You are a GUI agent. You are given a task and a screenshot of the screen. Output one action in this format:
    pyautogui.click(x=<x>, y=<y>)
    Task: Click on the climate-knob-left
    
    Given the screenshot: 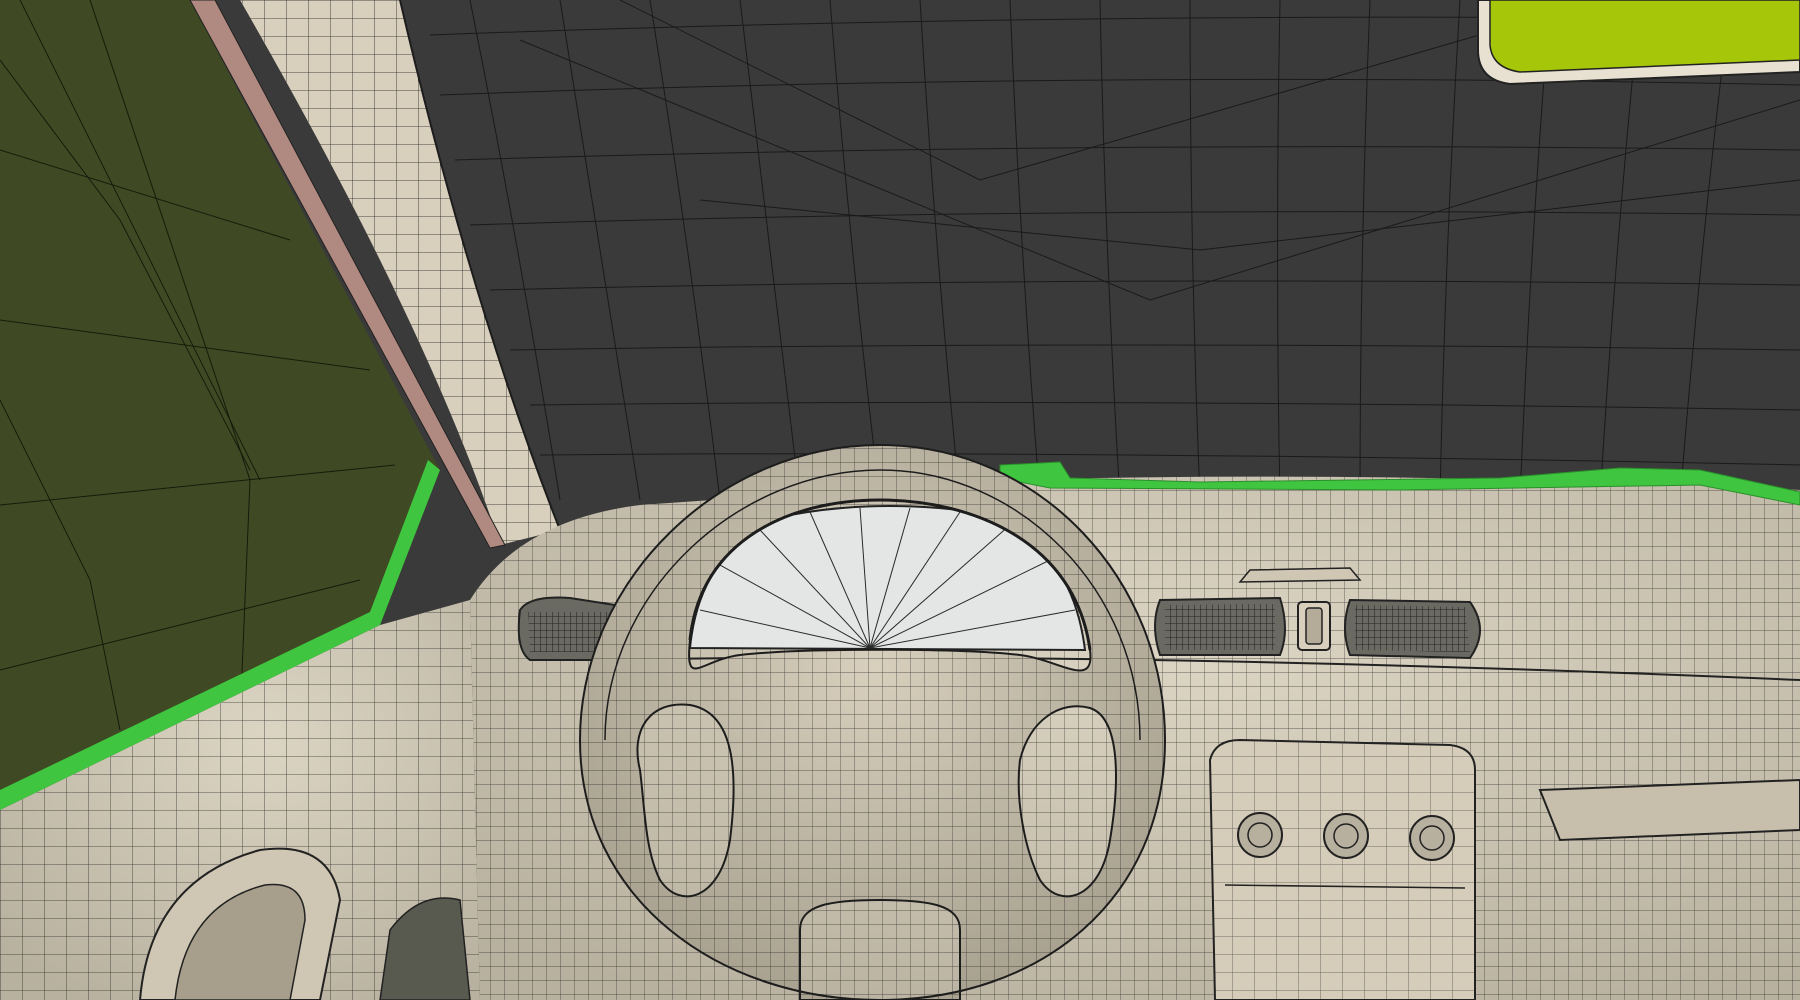 What is the action you would take?
    pyautogui.click(x=1260, y=835)
    